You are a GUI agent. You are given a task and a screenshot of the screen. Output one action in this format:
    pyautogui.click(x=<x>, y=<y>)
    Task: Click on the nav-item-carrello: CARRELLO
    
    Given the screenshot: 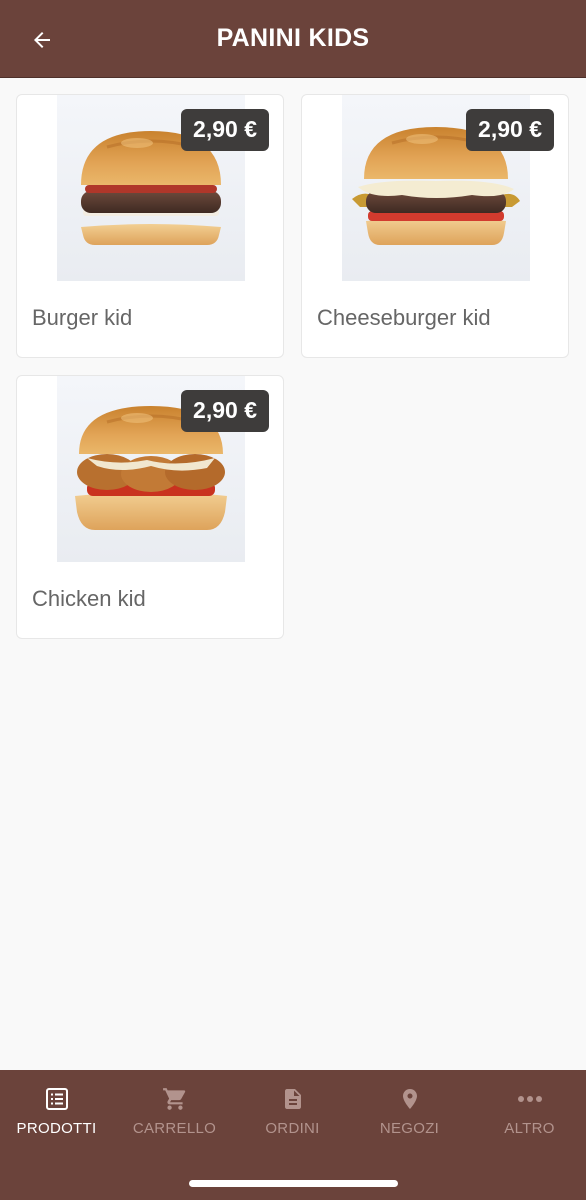 What is the action you would take?
    pyautogui.click(x=174, y=1119)
    